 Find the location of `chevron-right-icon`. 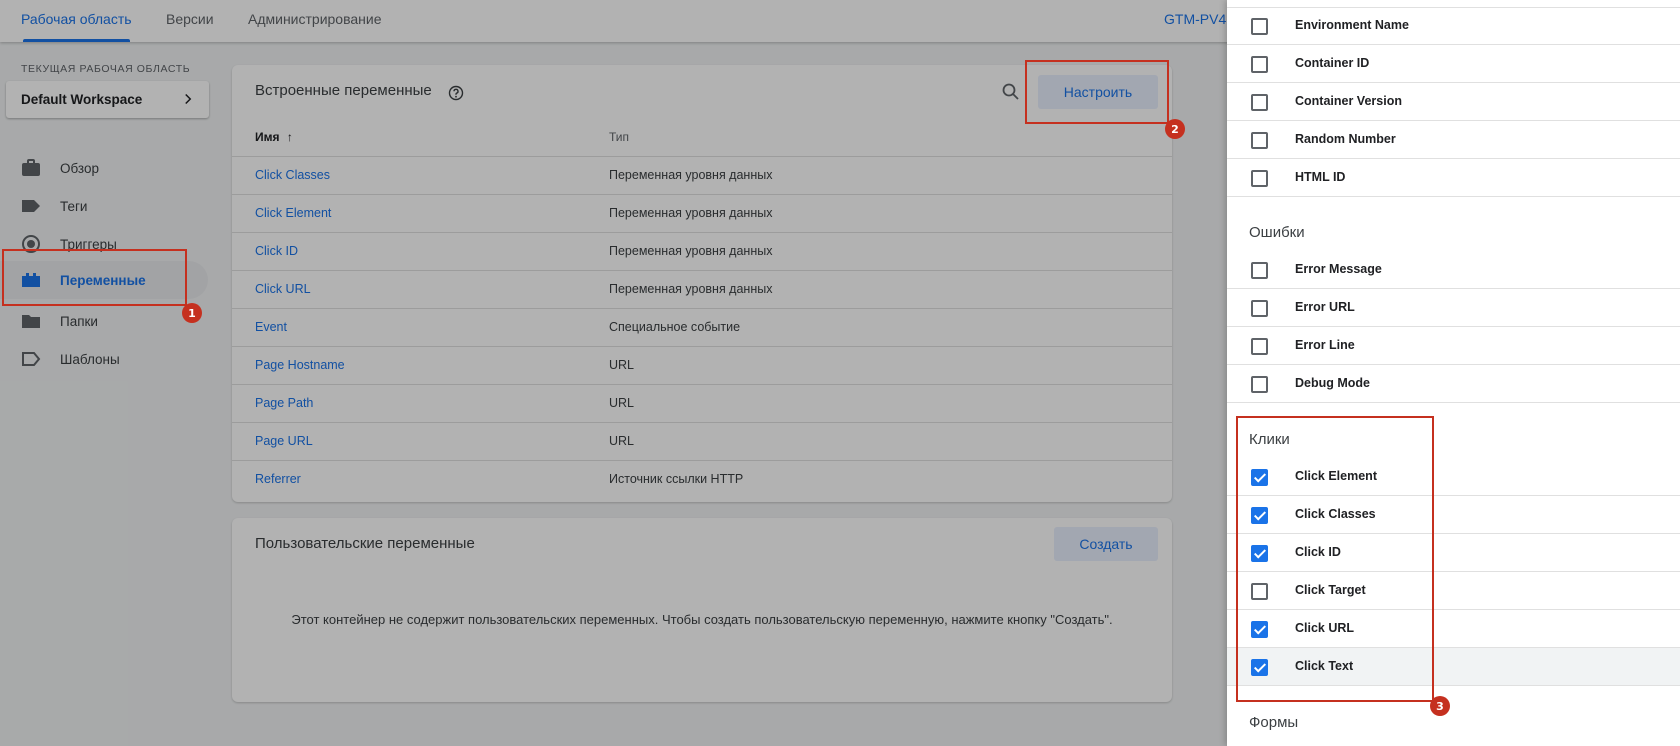

chevron-right-icon is located at coordinates (188, 99).